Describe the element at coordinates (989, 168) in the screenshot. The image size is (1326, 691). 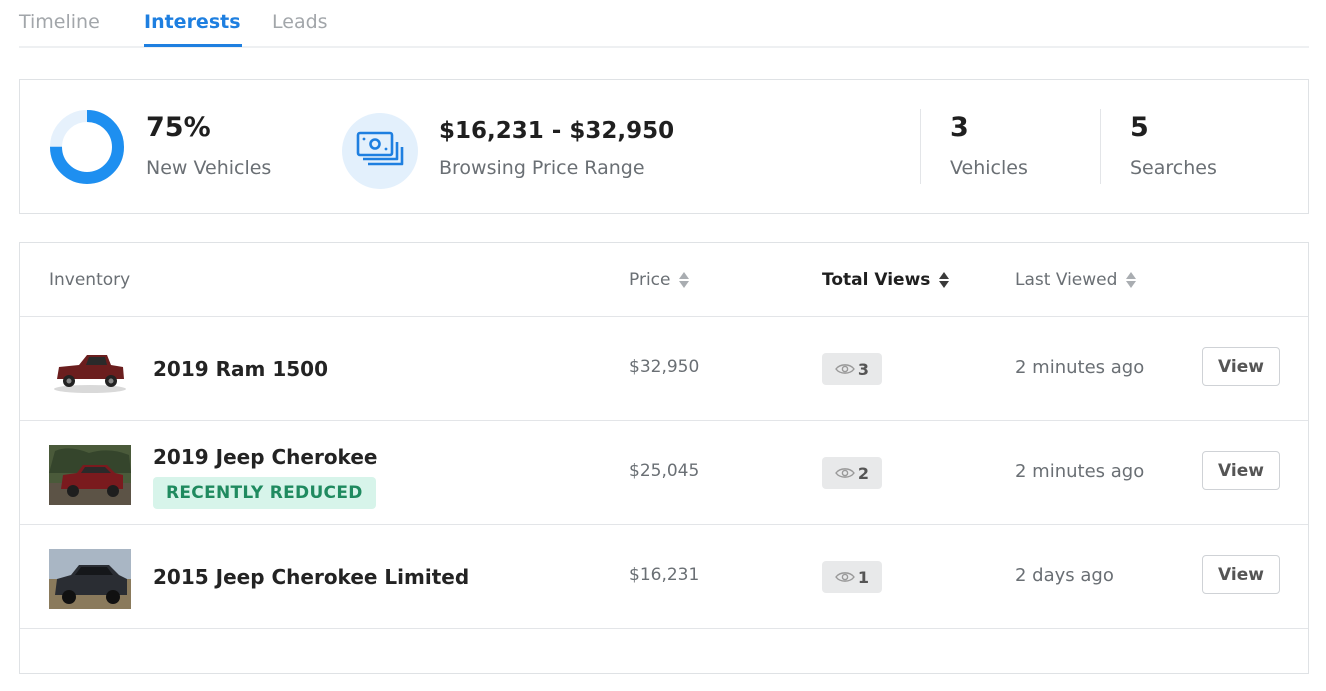
I see `vehicles-label: Vehicles` at that location.